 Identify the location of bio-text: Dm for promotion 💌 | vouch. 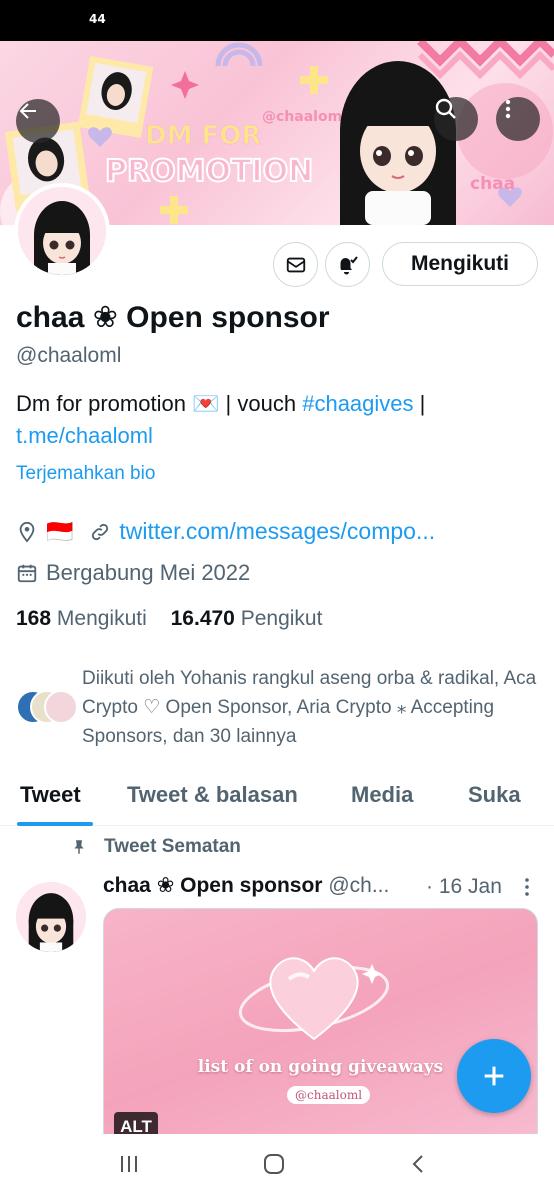
(159, 403).